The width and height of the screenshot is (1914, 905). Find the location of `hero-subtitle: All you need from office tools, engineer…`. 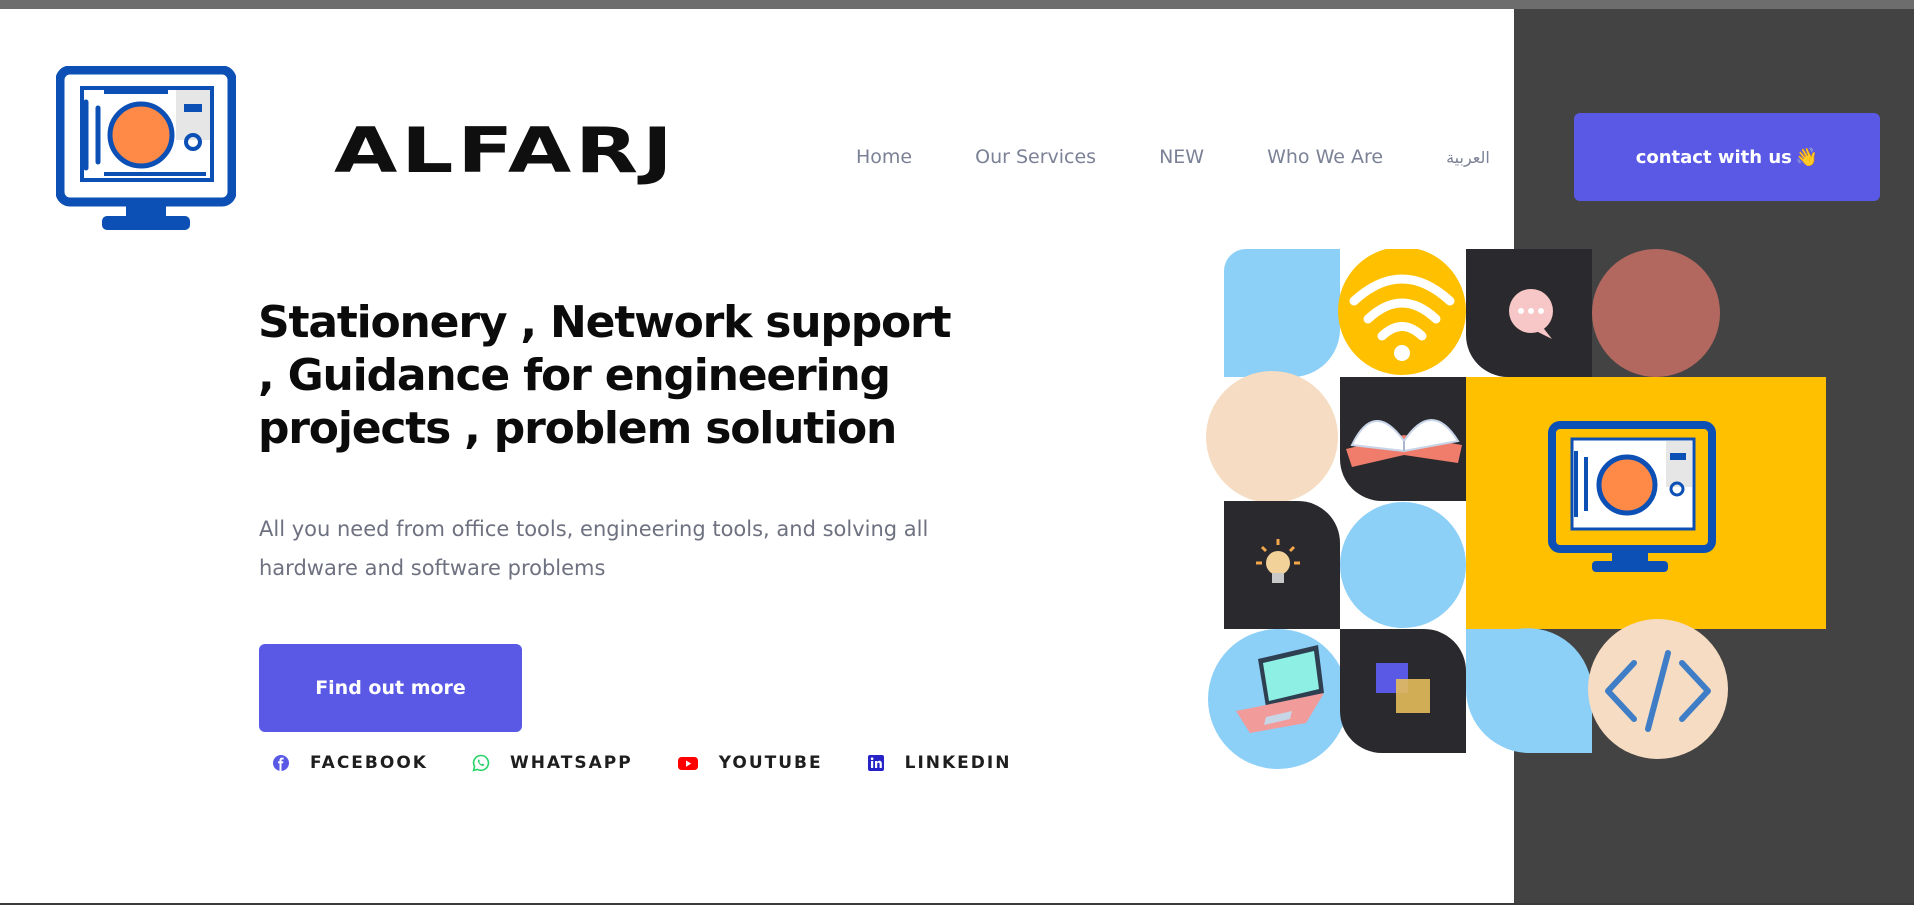

hero-subtitle: All you need from office tools, engineer… is located at coordinates (594, 548).